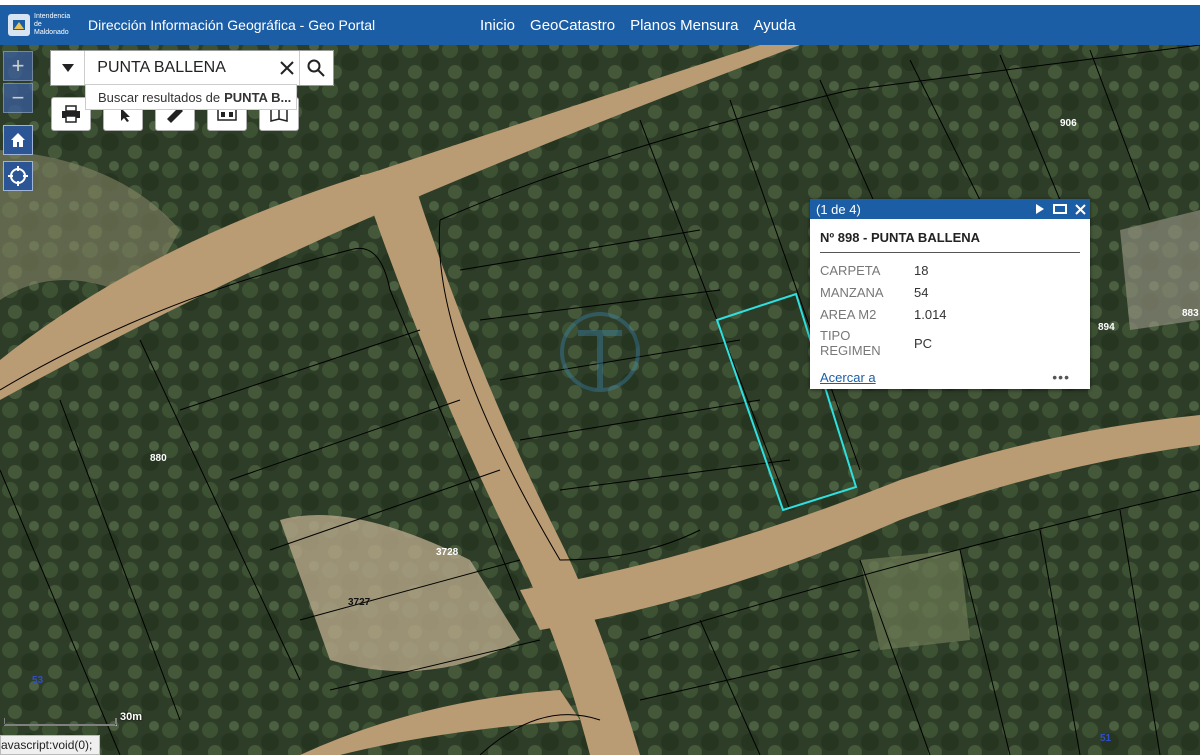 The height and width of the screenshot is (755, 1200). I want to click on parcel-label: 906, so click(1068, 123).